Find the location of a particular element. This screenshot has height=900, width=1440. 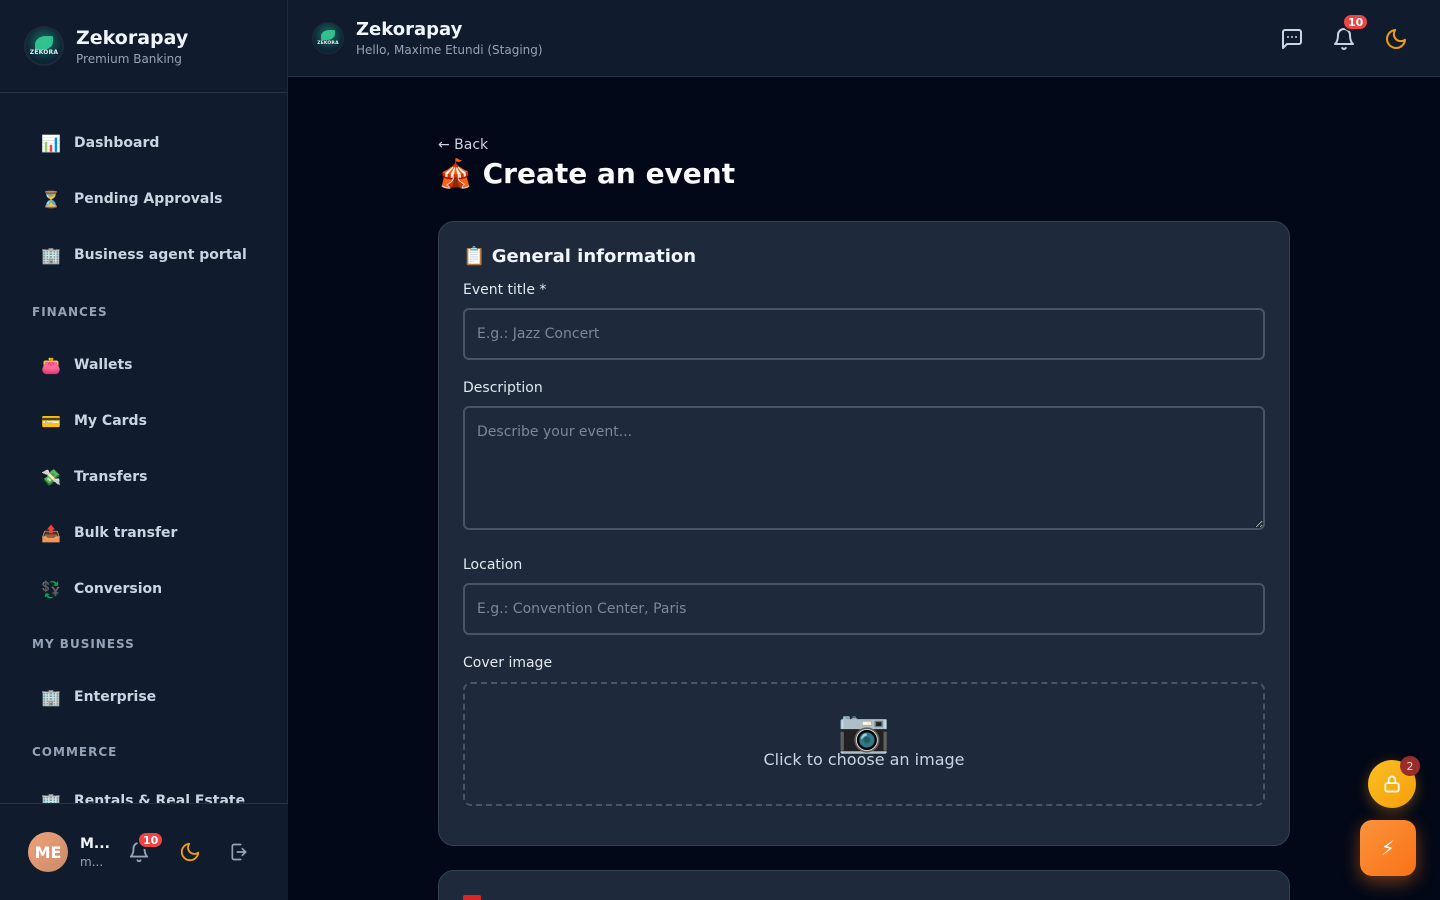

sidebar-item-business-agent-portal: 🏢 Business agent portal is located at coordinates (144, 255).